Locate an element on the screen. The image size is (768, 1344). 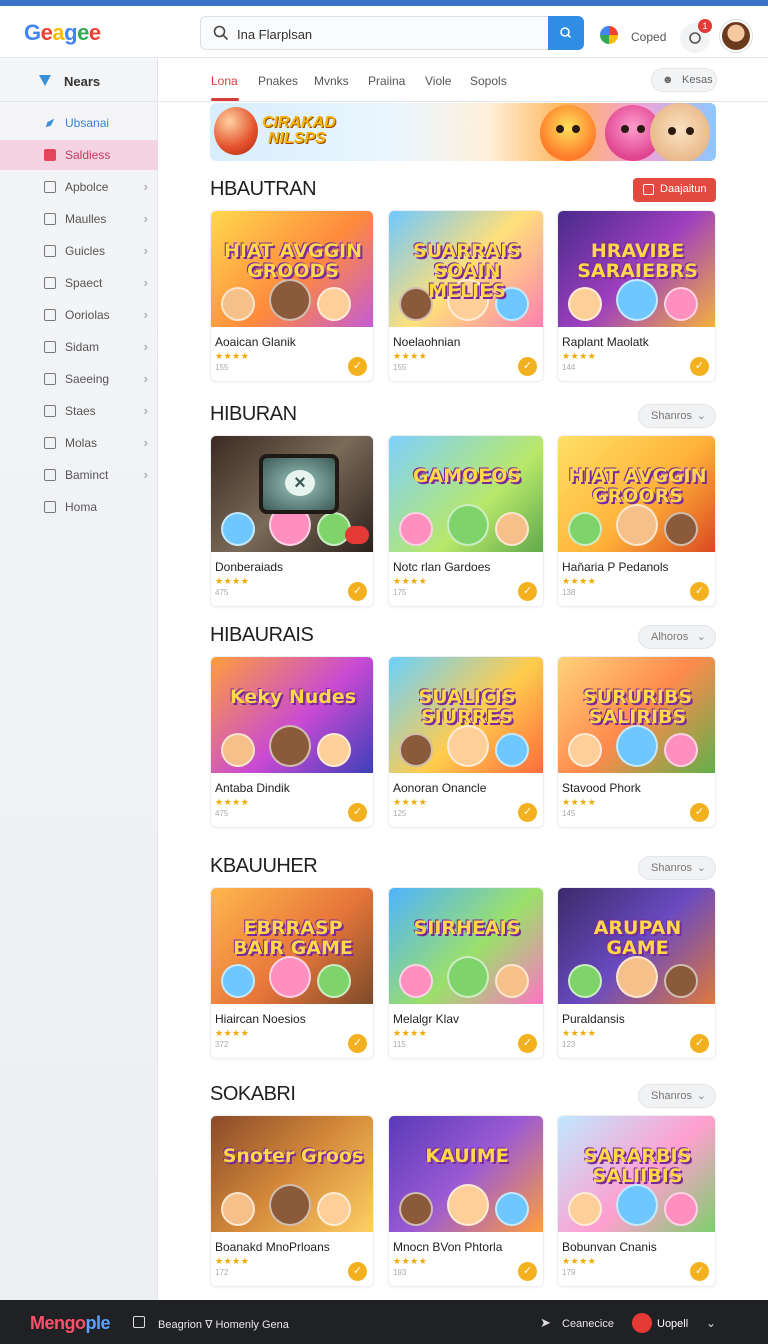
game-card: SARARBIS SALIIBIS Bobunvan Cnanis ★★★★ 179 ✓ is located at coordinates (636, 1201).